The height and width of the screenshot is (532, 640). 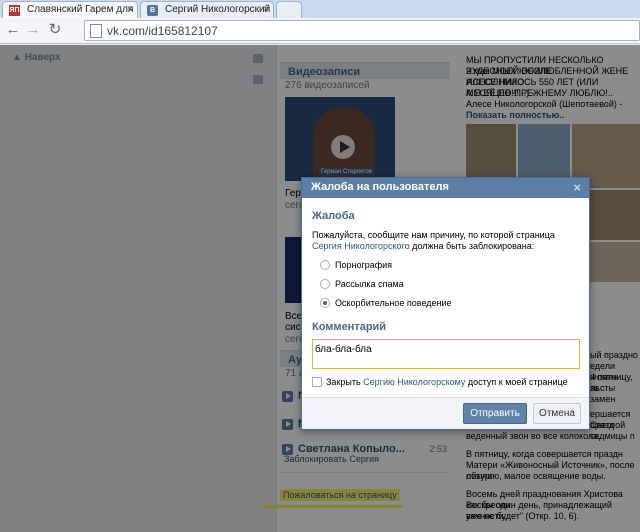 What do you see at coordinates (345, 382) in the screenshot?
I see `checkbox-label: Закрыть` at bounding box center [345, 382].